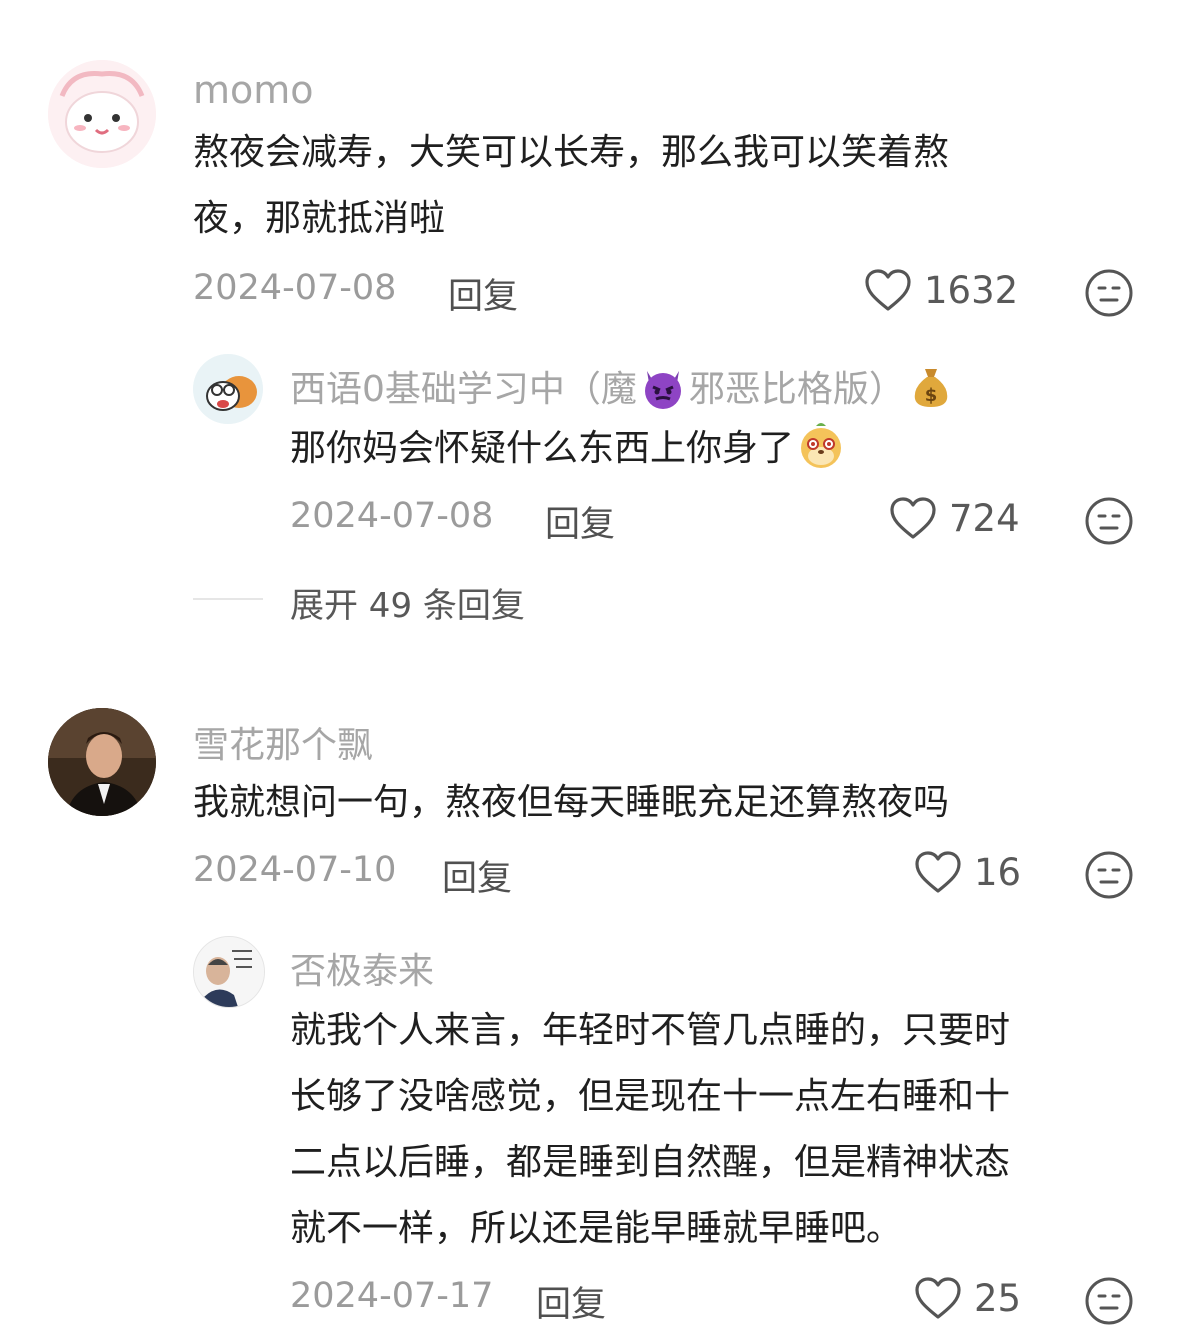  What do you see at coordinates (971, 290) in the screenshot?
I see `like-count: 1632` at bounding box center [971, 290].